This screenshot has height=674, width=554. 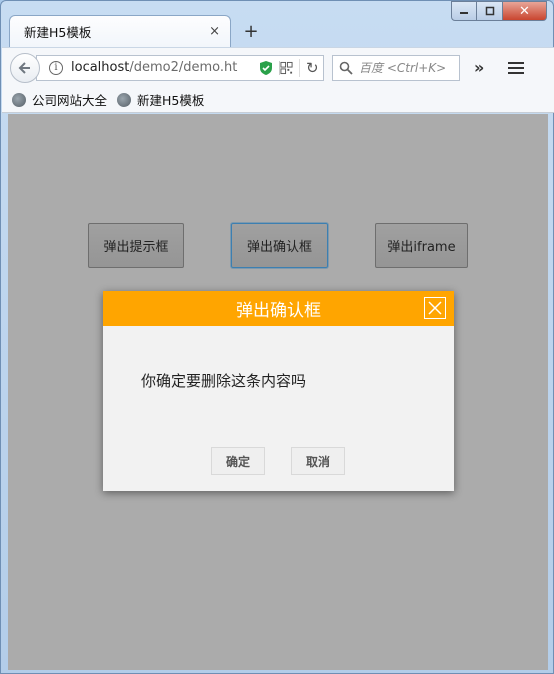 I want to click on search-icon, so click(x=346, y=68).